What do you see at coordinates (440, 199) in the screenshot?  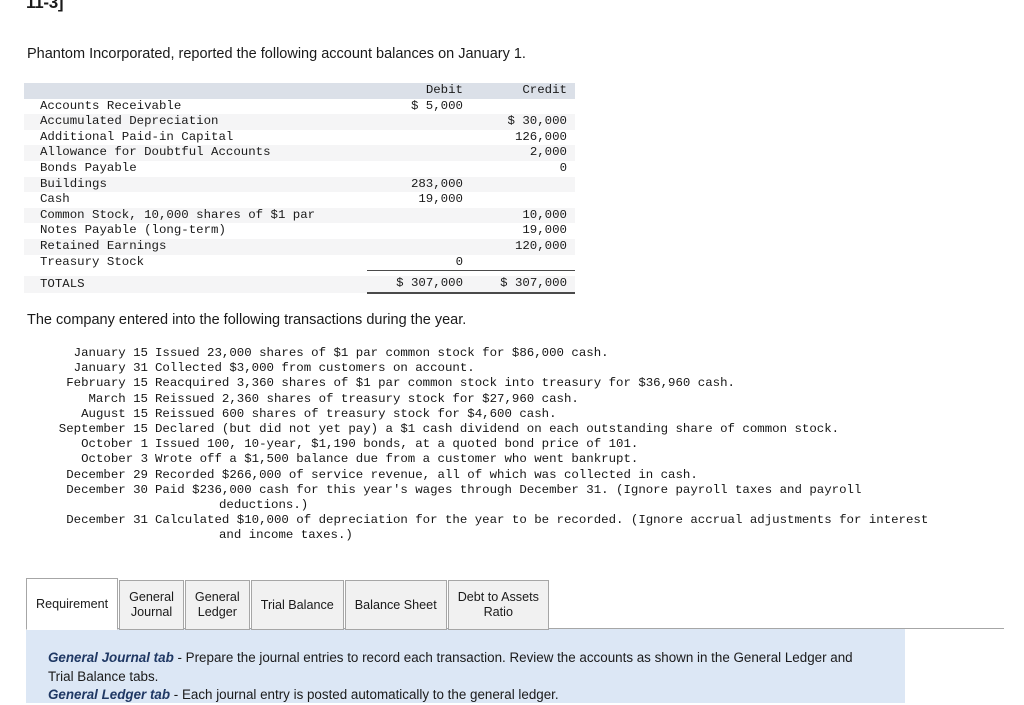 I see `cell-debit: 19,000` at bounding box center [440, 199].